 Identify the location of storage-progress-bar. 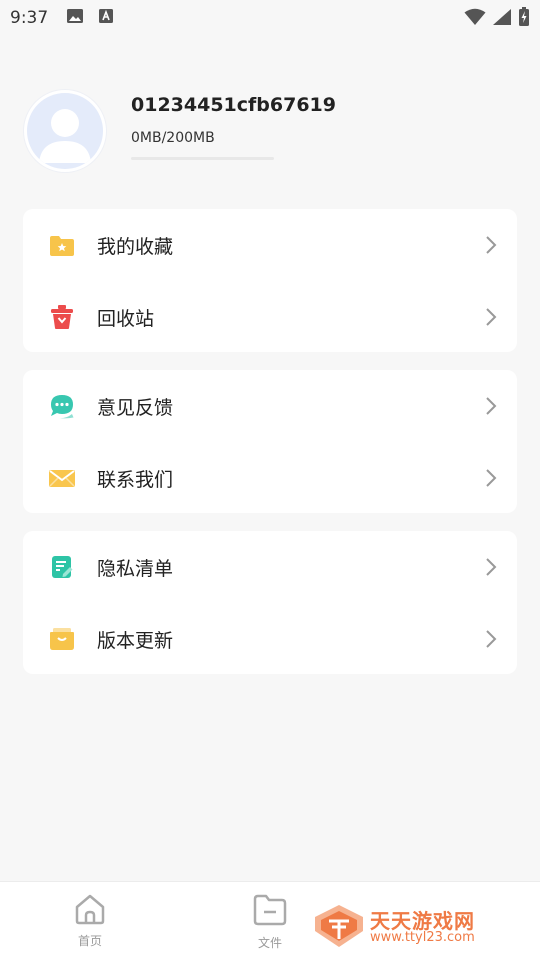
(202, 158).